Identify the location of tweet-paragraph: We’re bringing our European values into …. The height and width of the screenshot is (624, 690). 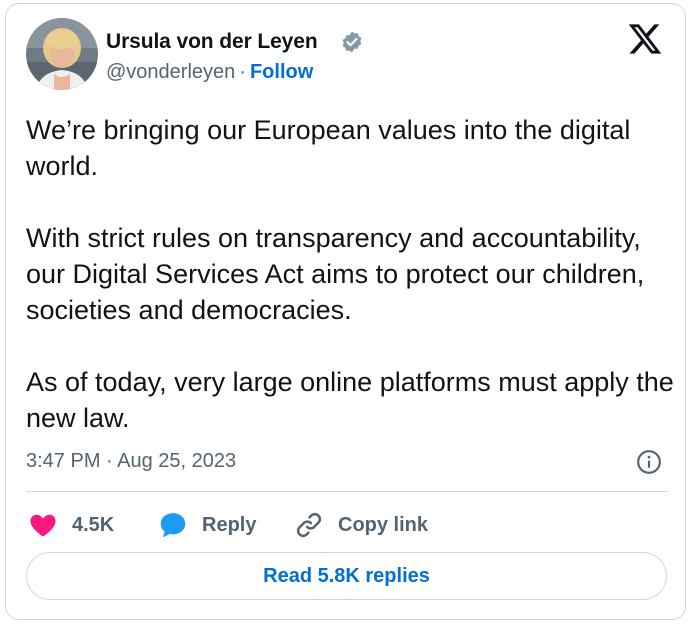
(328, 148).